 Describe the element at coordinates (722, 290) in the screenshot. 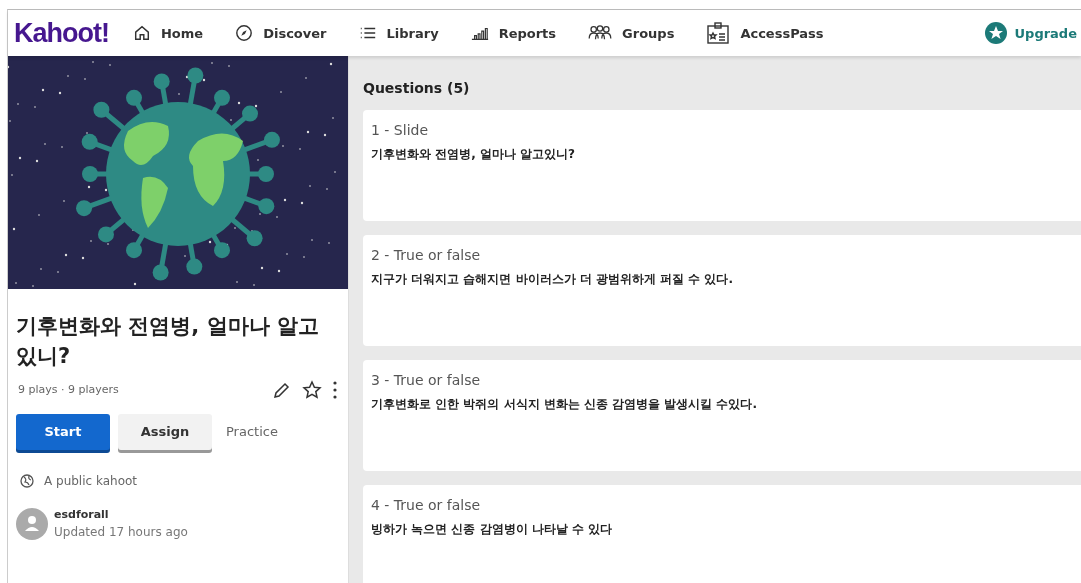

I see `question-card: 2 - True or false 지구가 더워지고 습해지면 바이러스가 더 광범위하게 퍼질 수 있다.` at that location.